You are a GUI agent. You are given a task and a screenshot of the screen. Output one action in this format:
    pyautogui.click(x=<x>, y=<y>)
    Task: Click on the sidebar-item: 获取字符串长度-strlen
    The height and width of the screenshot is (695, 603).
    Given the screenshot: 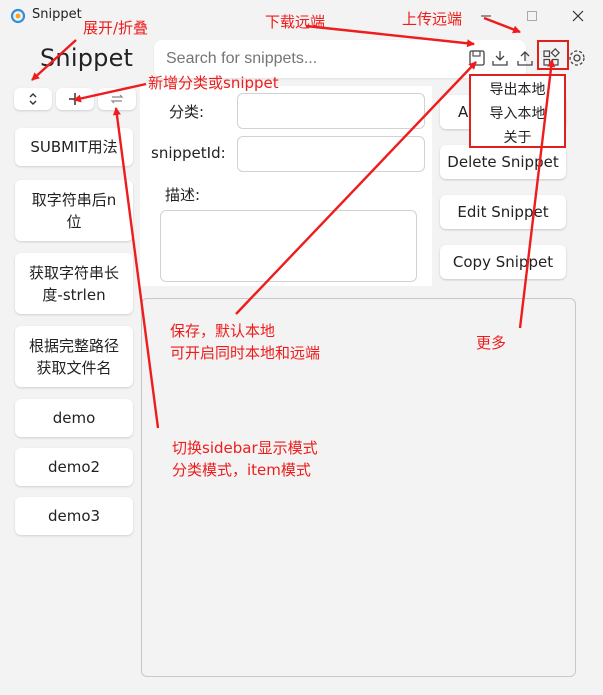 What is the action you would take?
    pyautogui.click(x=74, y=283)
    